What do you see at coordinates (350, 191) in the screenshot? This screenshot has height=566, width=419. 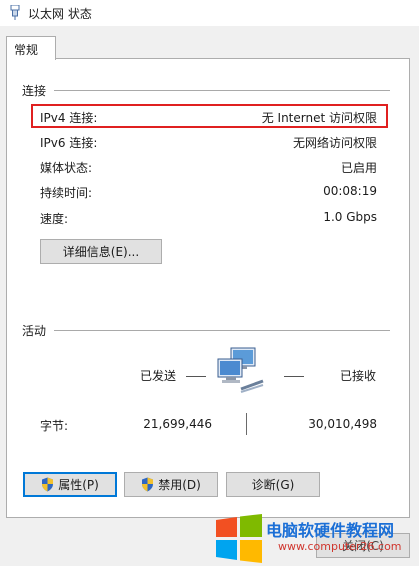 I see `duration-value: 00:08:19` at bounding box center [350, 191].